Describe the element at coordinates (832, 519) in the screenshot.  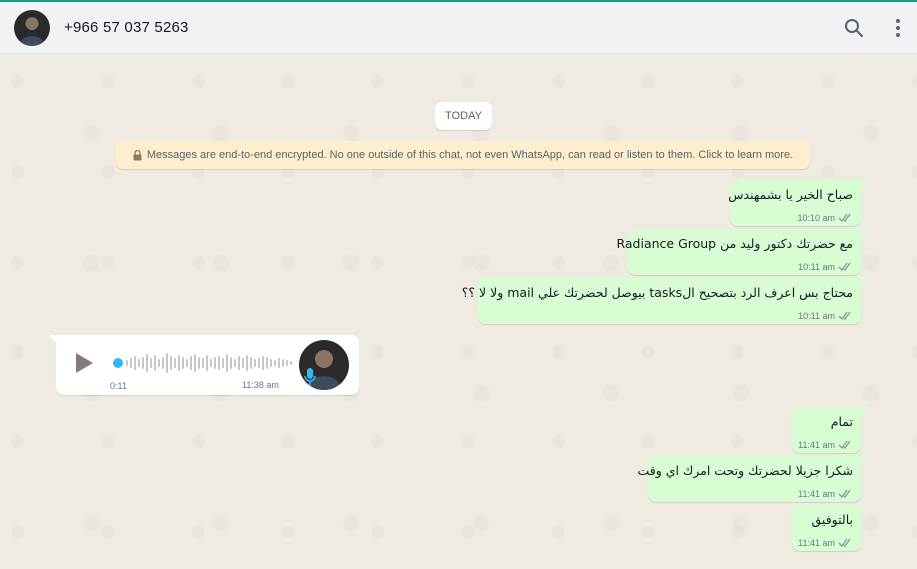
I see `message-text: بالتوفيق` at that location.